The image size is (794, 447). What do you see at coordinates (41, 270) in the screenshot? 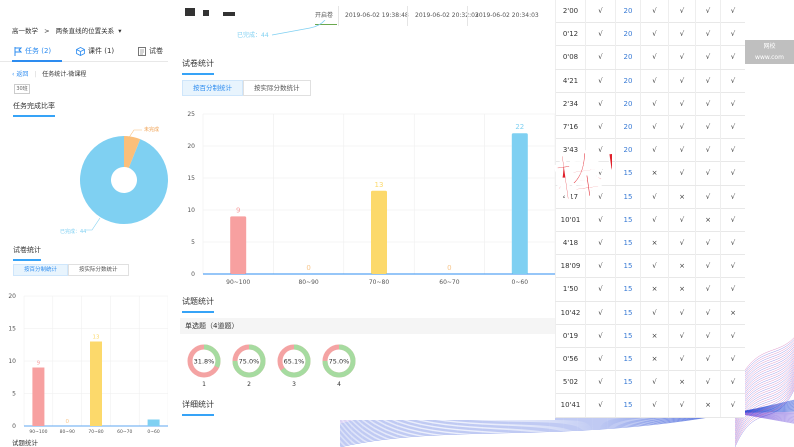
I see `left-toggle-percent-button: 按百分制统计` at bounding box center [41, 270].